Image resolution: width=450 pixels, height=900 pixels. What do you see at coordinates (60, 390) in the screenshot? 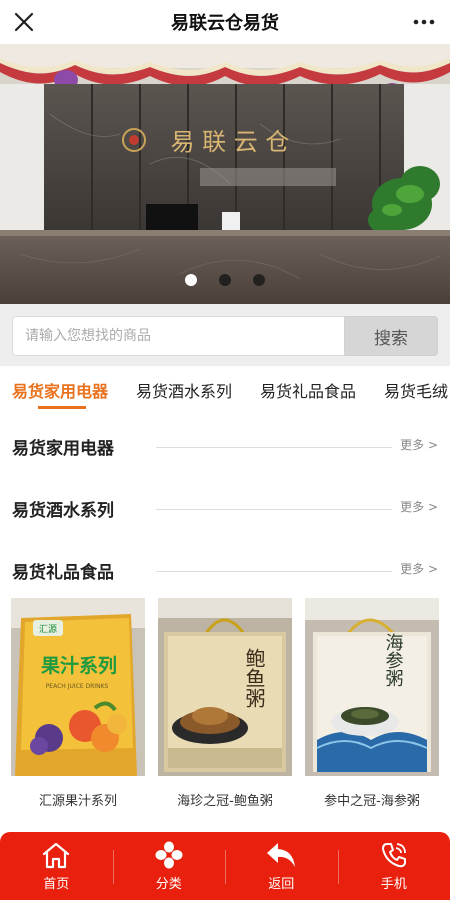
I see `tab-home-appliances: 易货家用电器` at bounding box center [60, 390].